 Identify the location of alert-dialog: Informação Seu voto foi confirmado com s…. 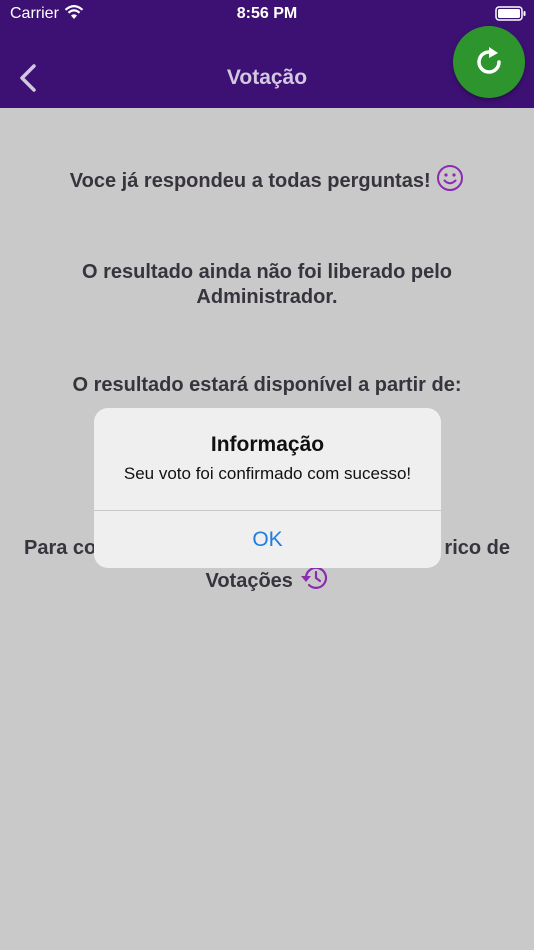
(267, 488).